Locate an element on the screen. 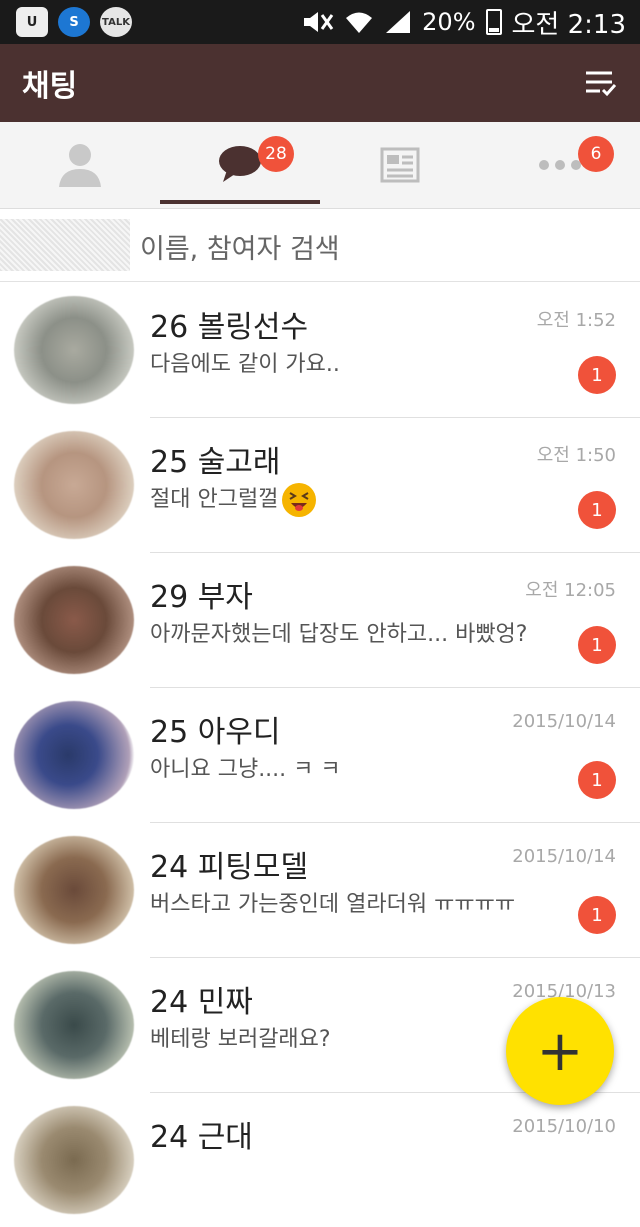 Image resolution: width=640 pixels, height=1227 pixels. talk-label: TALK is located at coordinates (116, 22).